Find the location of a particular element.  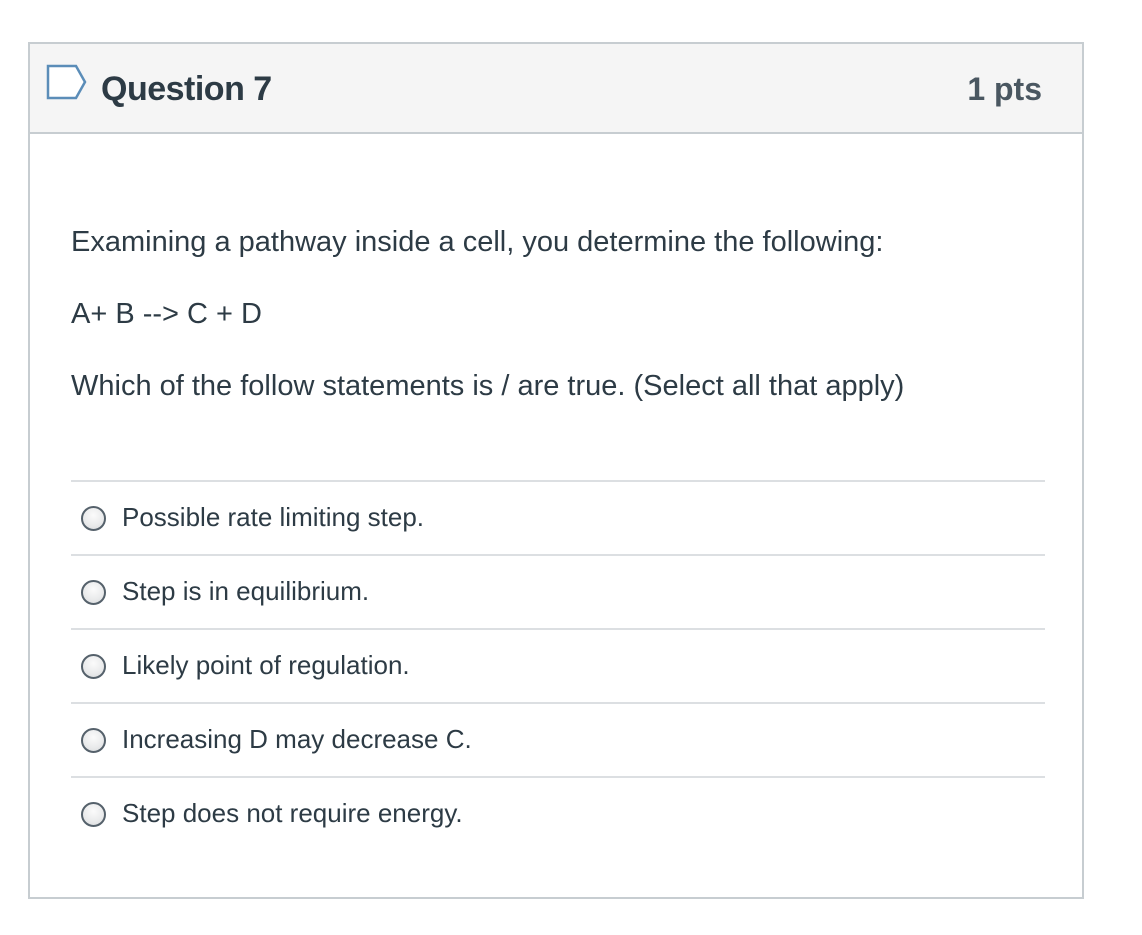

question-title: Question 7 is located at coordinates (186, 89).